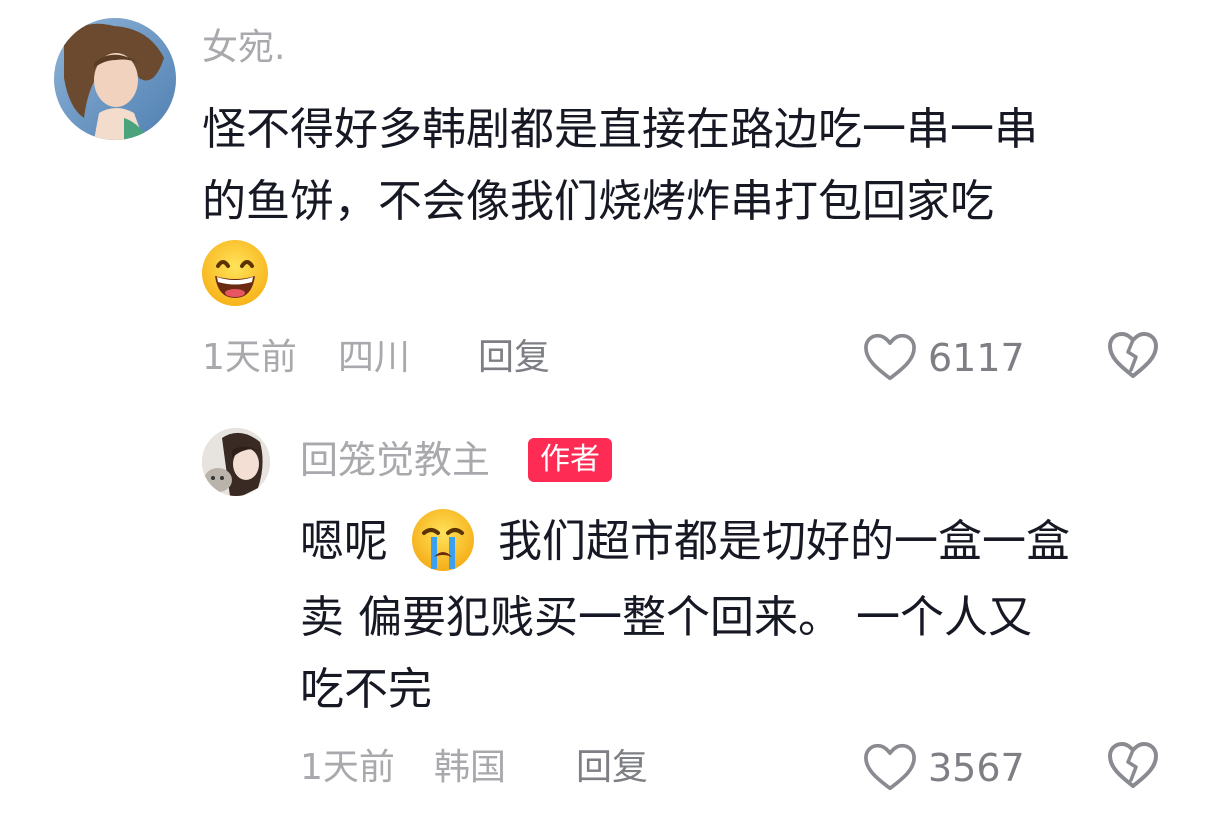  Describe the element at coordinates (366, 689) in the screenshot. I see `reply-text-line: 吃不完` at that location.